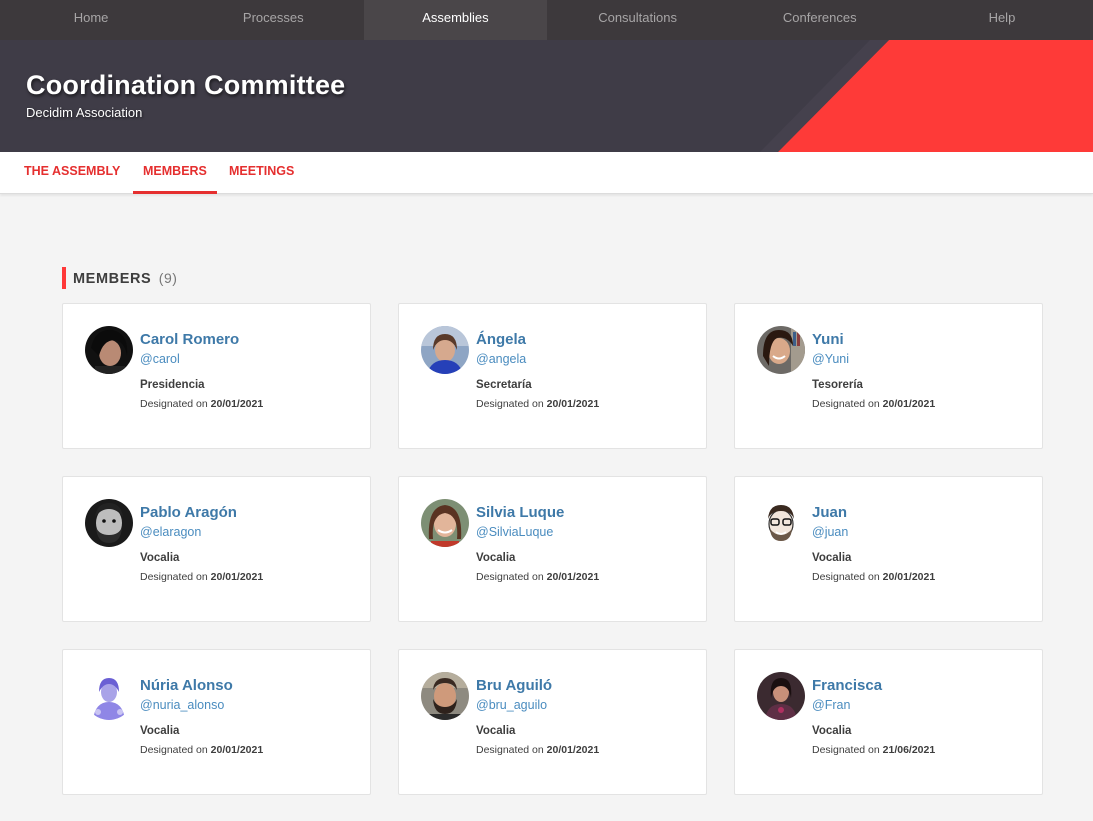  I want to click on member-nickname: @bru_aguilo, so click(511, 705).